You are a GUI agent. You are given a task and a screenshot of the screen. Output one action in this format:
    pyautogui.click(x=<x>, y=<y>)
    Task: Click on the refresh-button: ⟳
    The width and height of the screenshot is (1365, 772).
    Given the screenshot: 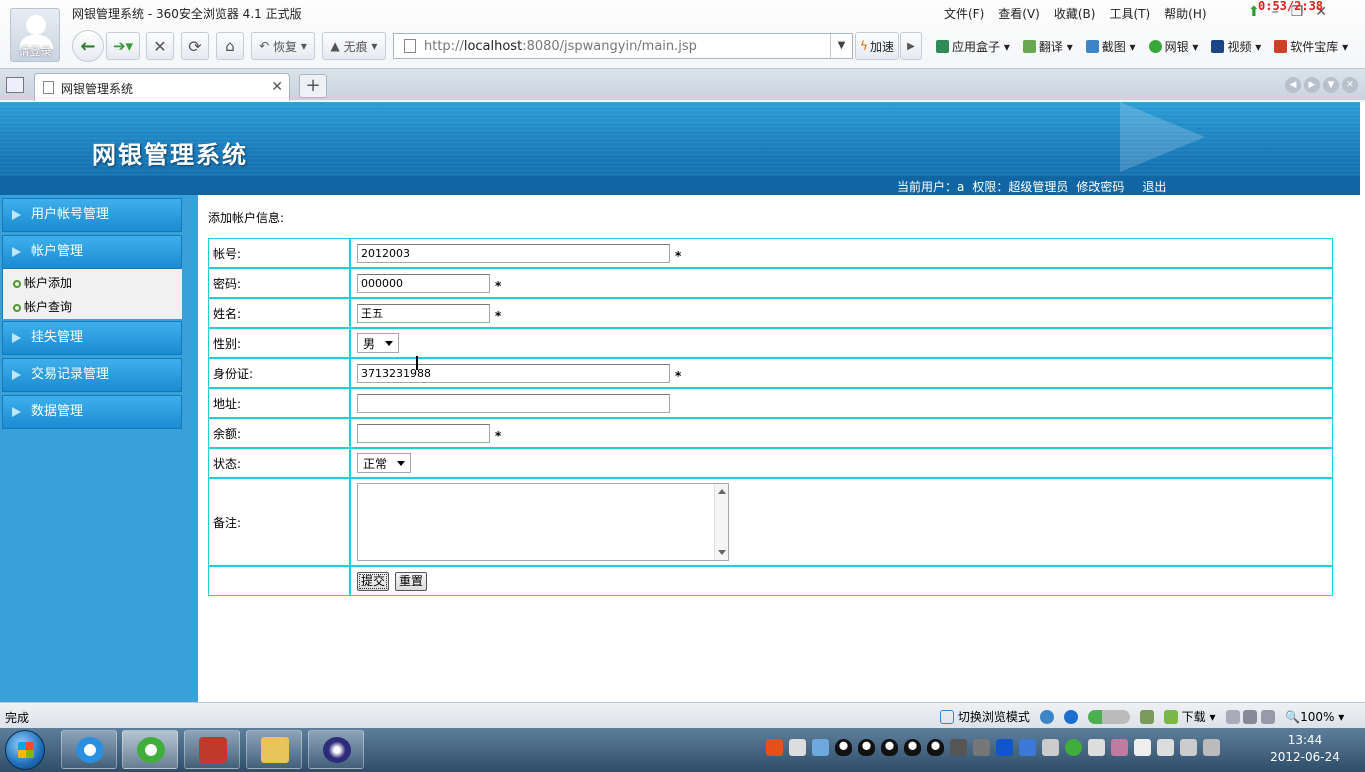 What is the action you would take?
    pyautogui.click(x=195, y=46)
    